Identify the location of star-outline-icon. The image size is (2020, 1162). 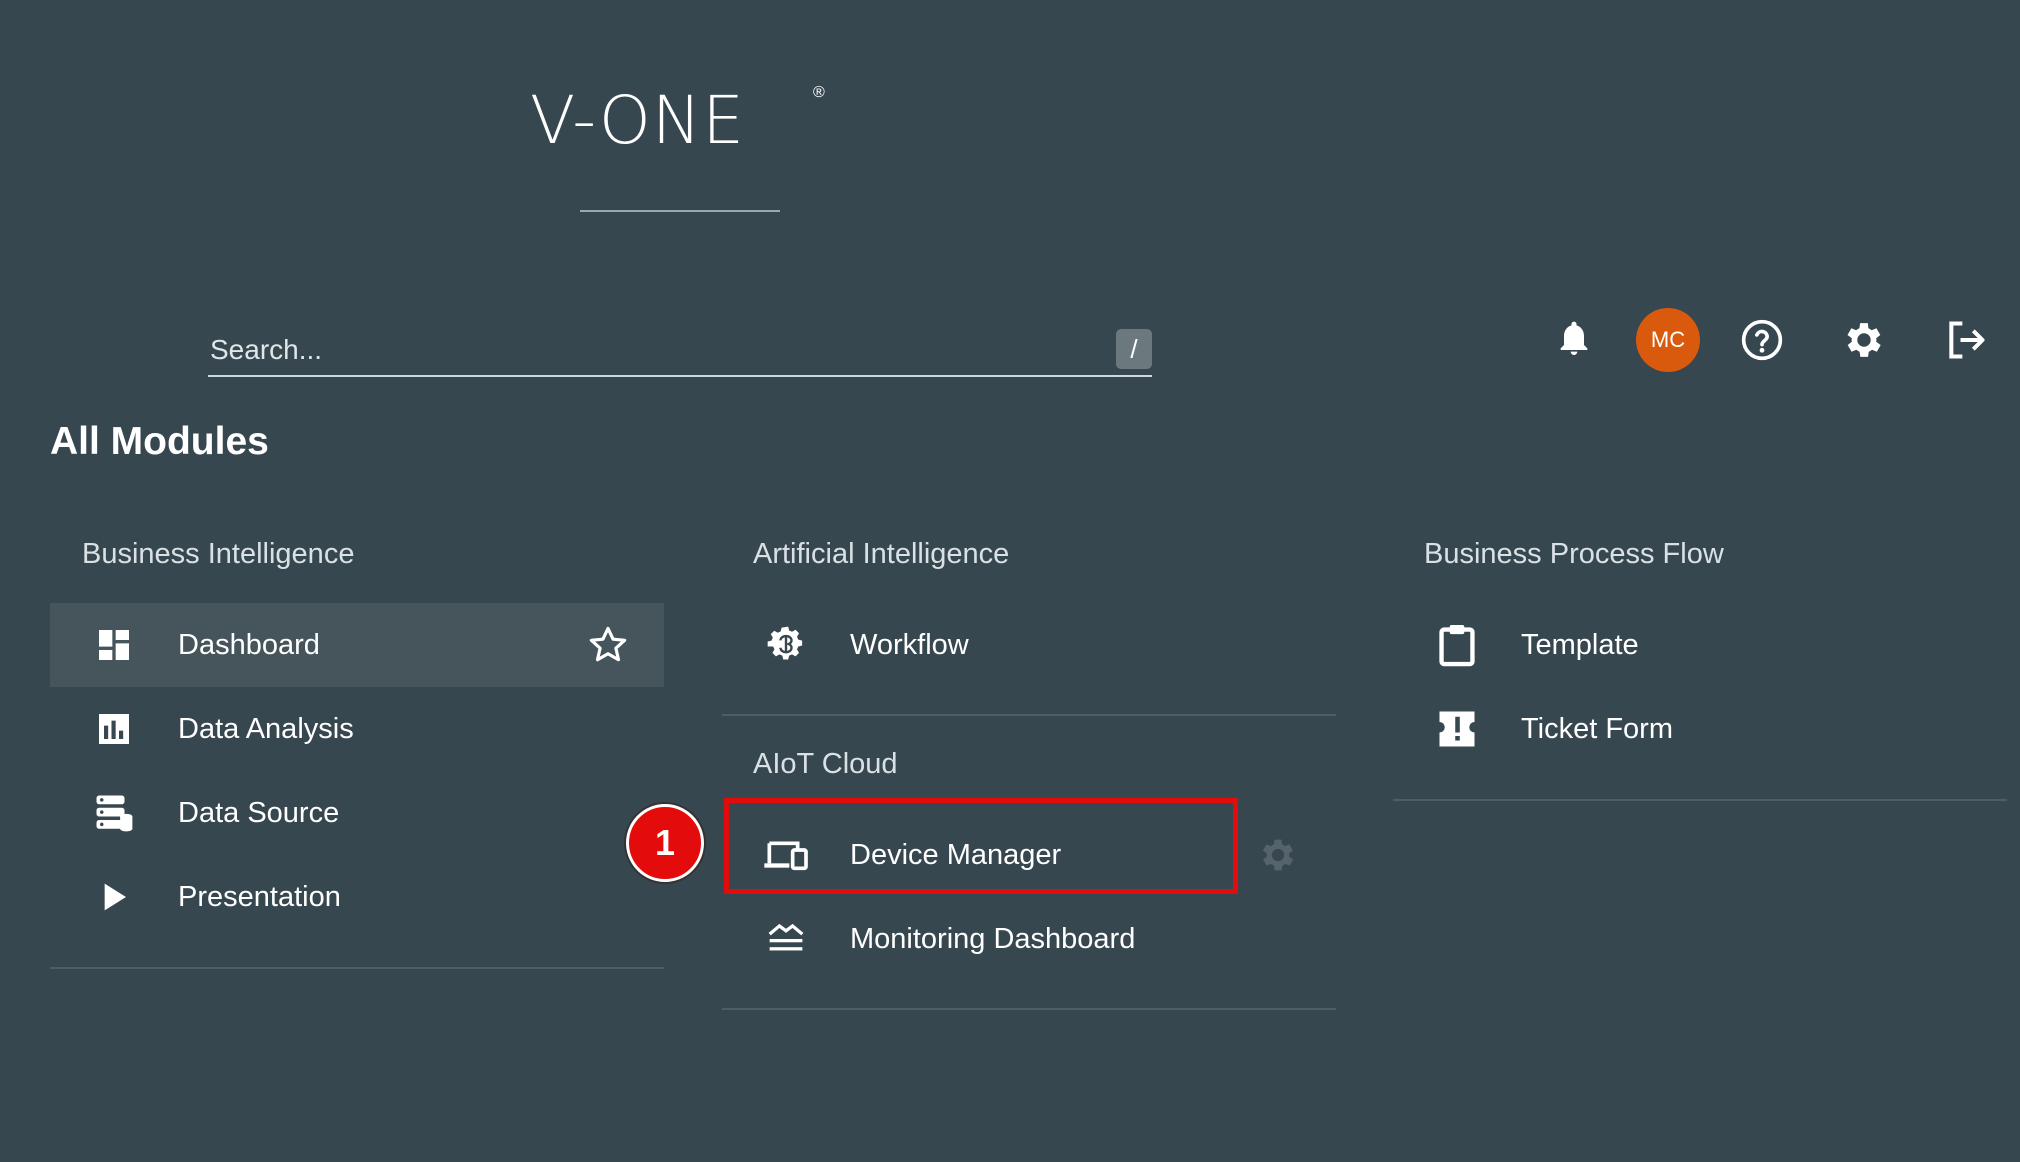
(608, 645).